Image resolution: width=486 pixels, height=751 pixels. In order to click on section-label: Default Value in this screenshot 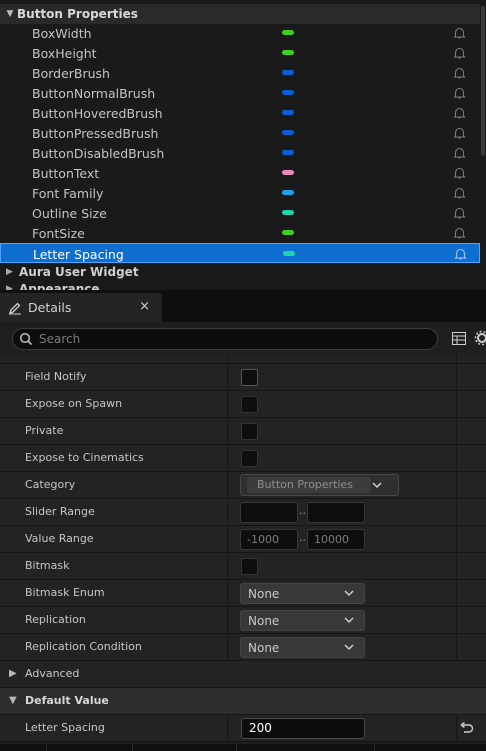, I will do `click(67, 700)`.